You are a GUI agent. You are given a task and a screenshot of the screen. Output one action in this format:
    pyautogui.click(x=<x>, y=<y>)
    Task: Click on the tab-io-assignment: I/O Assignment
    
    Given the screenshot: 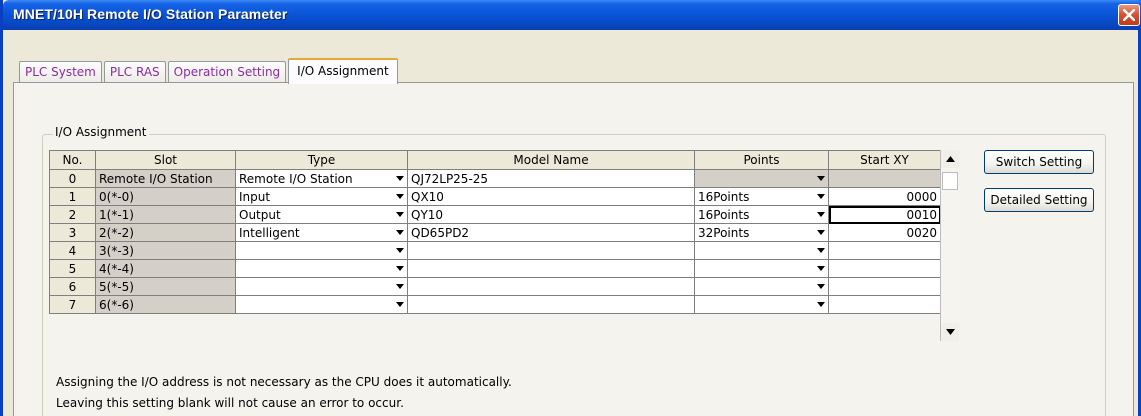 What is the action you would take?
    pyautogui.click(x=343, y=71)
    